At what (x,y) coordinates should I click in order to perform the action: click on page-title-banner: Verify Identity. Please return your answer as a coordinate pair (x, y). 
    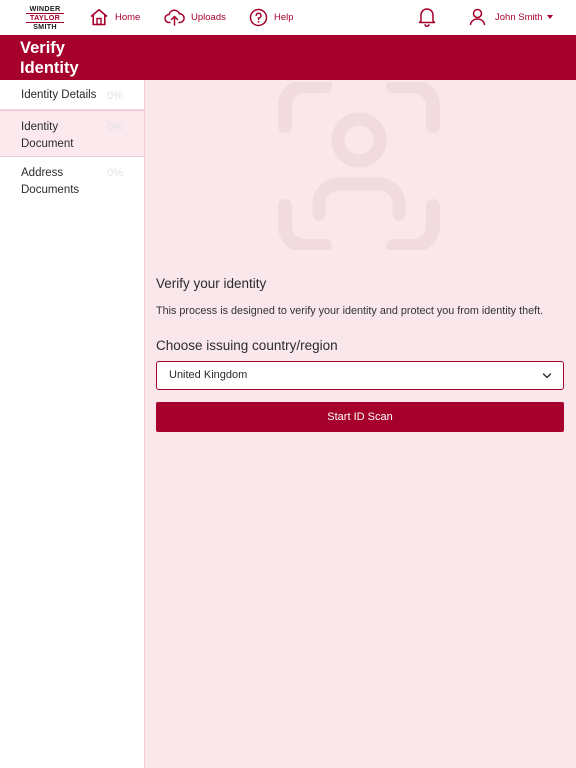
    Looking at the image, I should click on (288, 57).